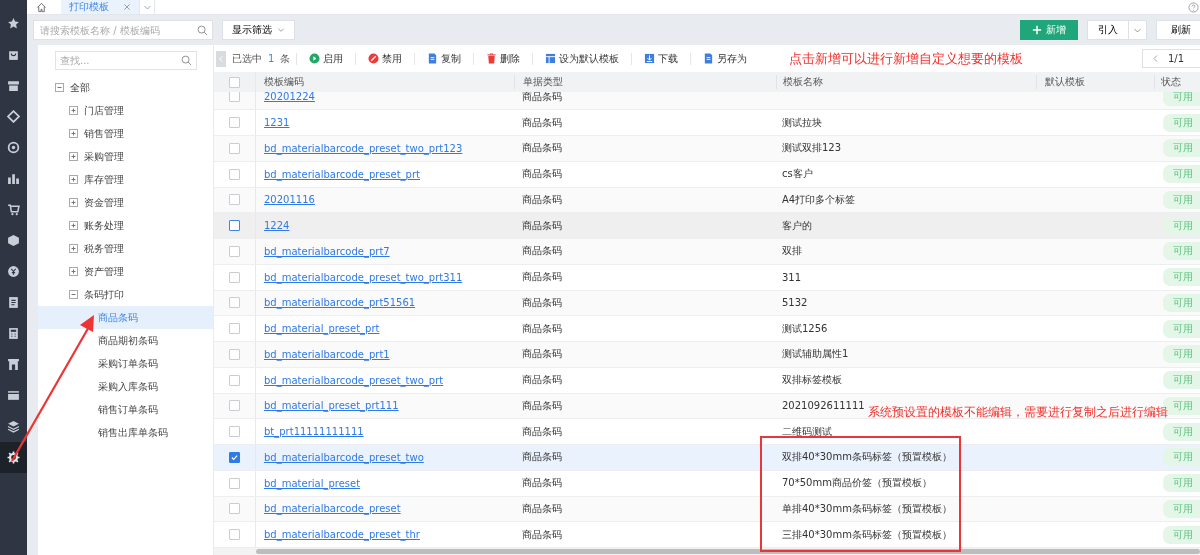  I want to click on toolbar-button: 删除, so click(503, 58).